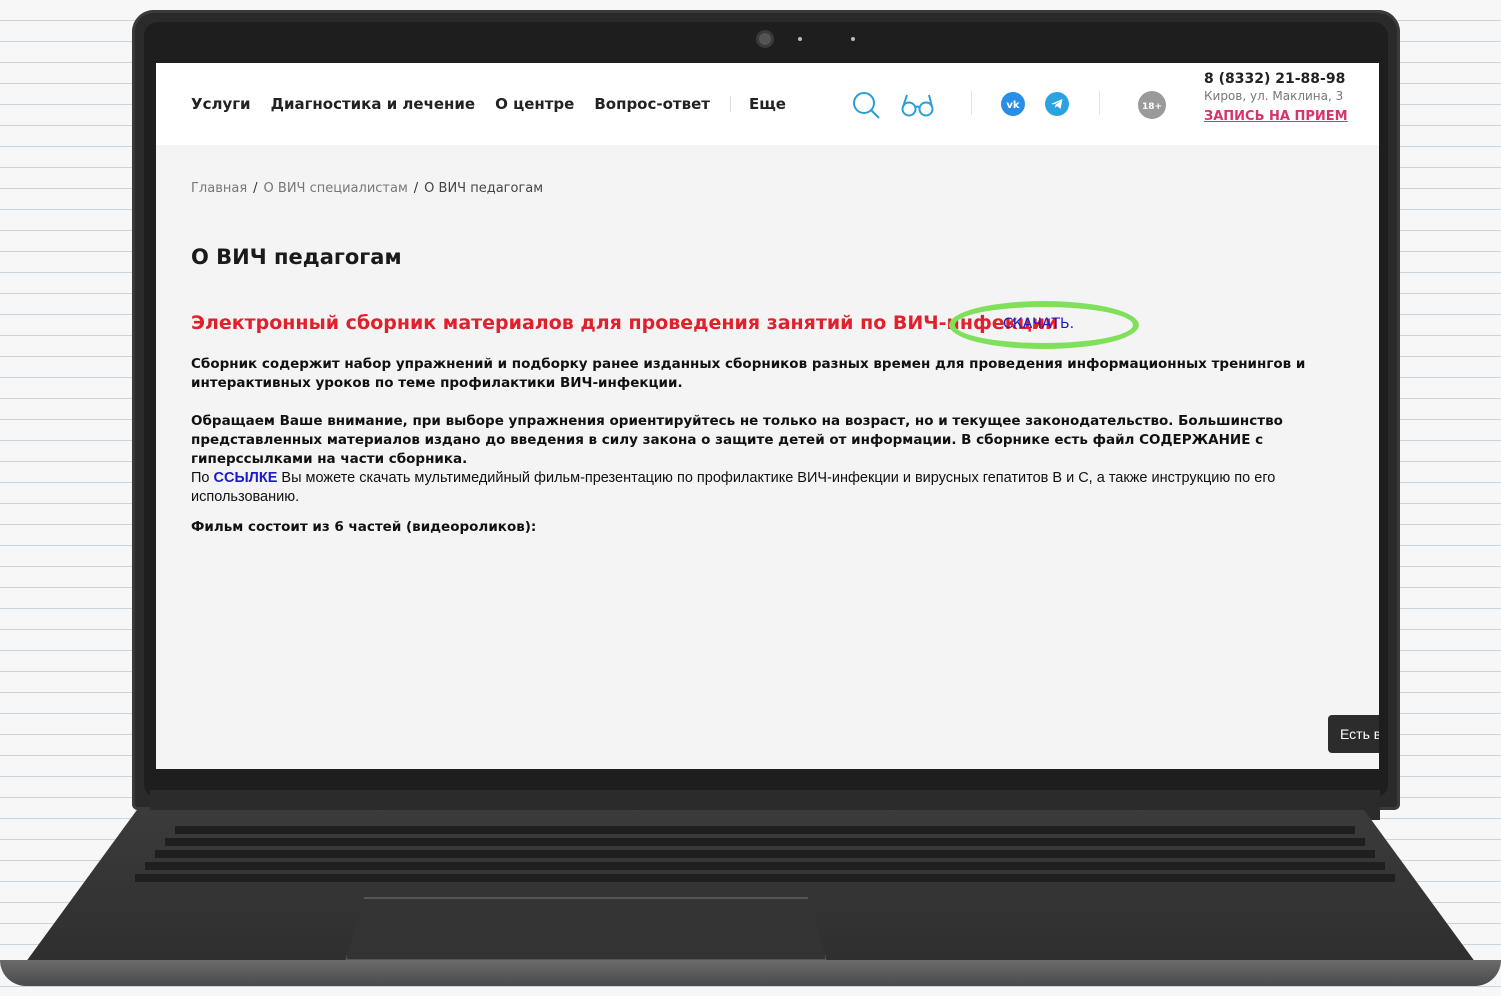 The image size is (1501, 996). I want to click on svg-text: vk, so click(1013, 105).